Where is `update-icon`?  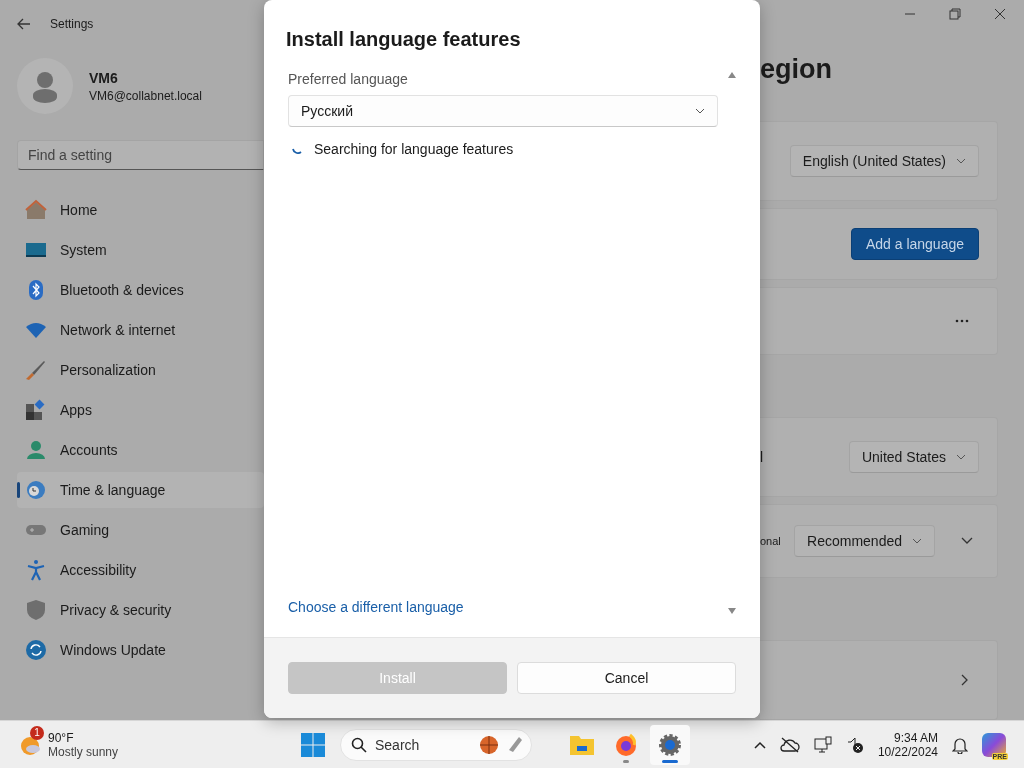
update-icon is located at coordinates (36, 650).